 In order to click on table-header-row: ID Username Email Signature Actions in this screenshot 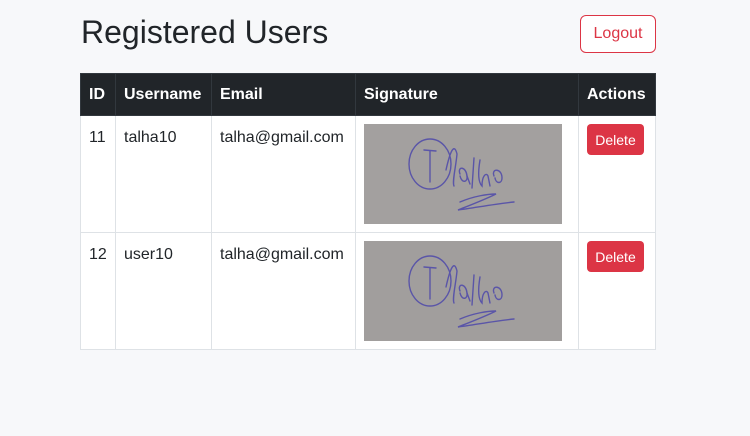, I will do `click(368, 94)`.